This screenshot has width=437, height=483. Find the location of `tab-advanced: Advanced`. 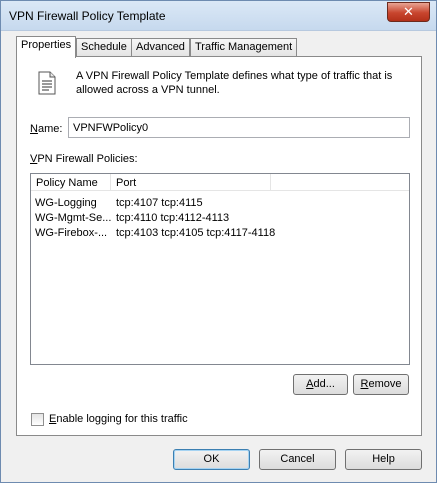

tab-advanced: Advanced is located at coordinates (160, 47).